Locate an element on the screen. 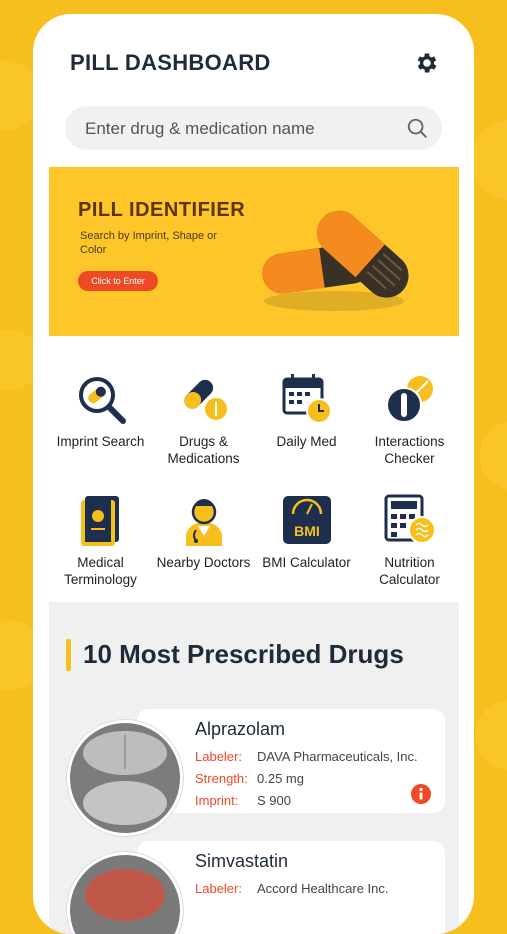 The width and height of the screenshot is (507, 934). tile-label: Nearby Doctors is located at coordinates (203, 562).